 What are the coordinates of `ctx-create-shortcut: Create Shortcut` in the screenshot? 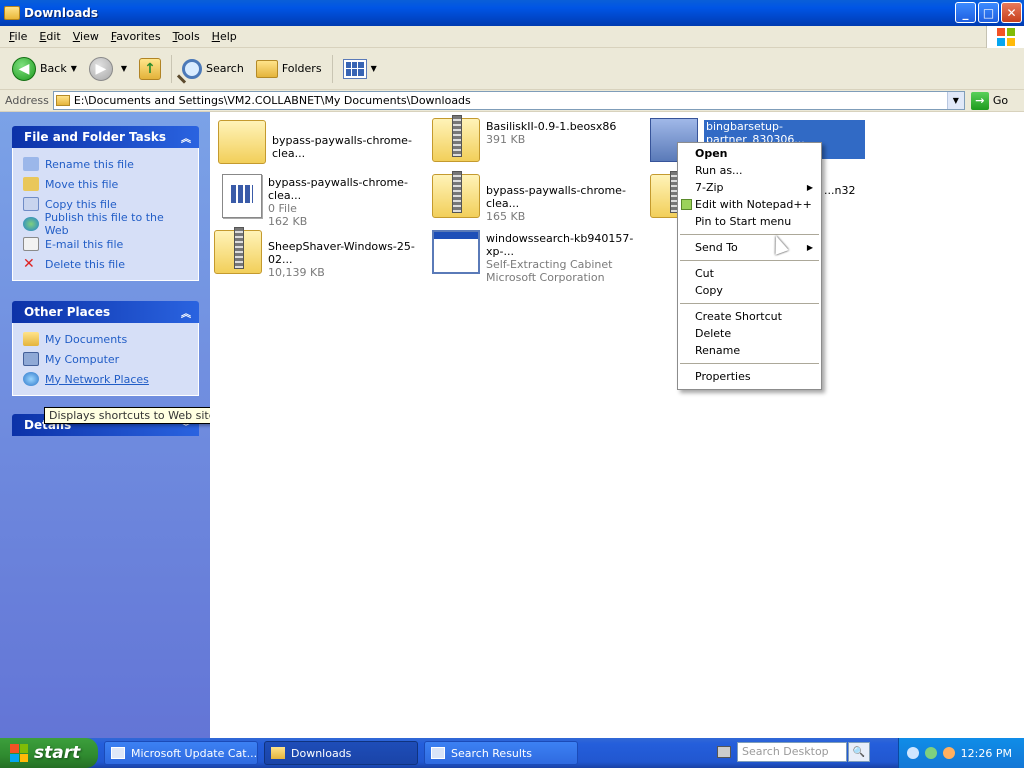 It's located at (749, 316).